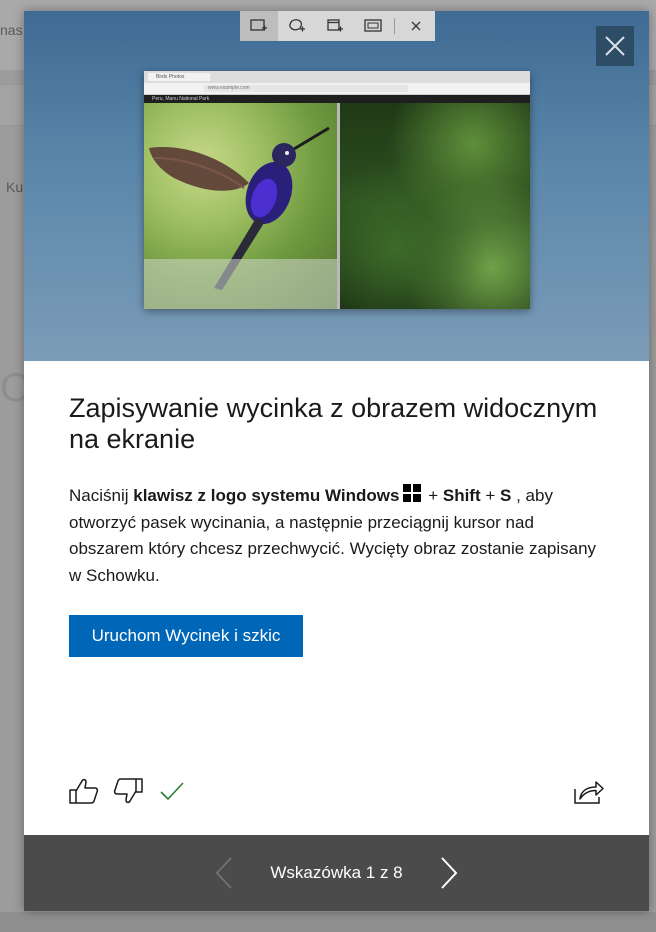  I want to click on mock-titlebar: Birds Photos, so click(337, 77).